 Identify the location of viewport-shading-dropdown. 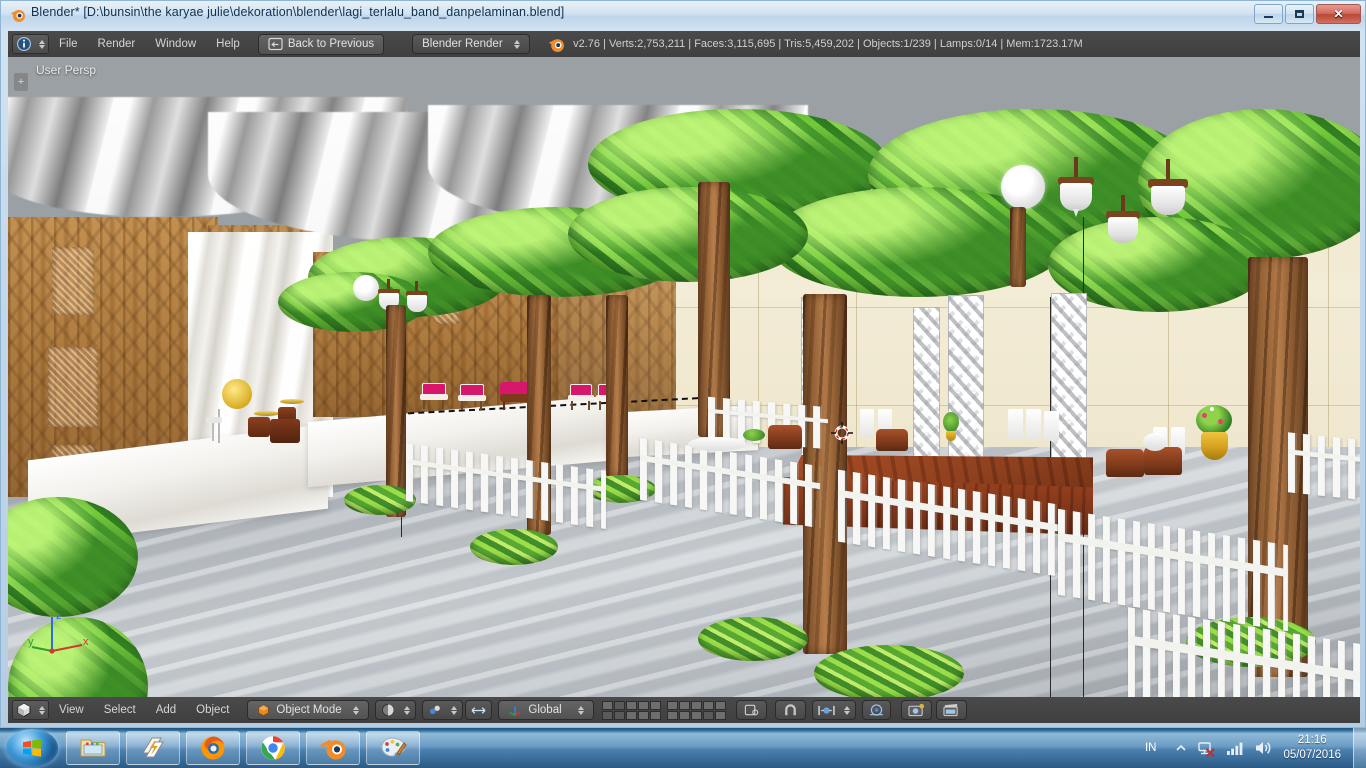
(396, 710).